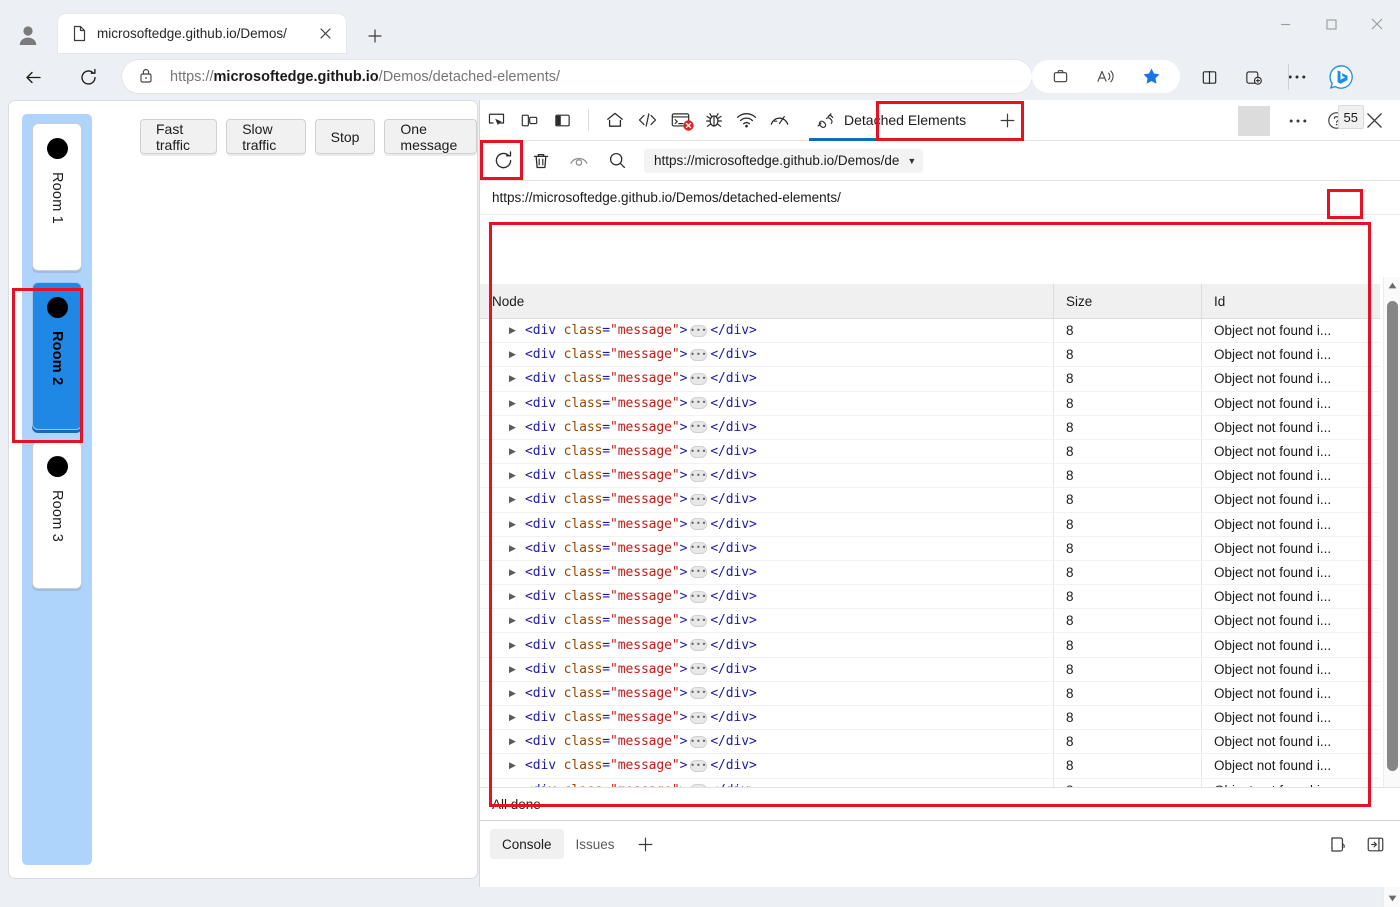  What do you see at coordinates (1341, 77) in the screenshot?
I see `copilot-button` at bounding box center [1341, 77].